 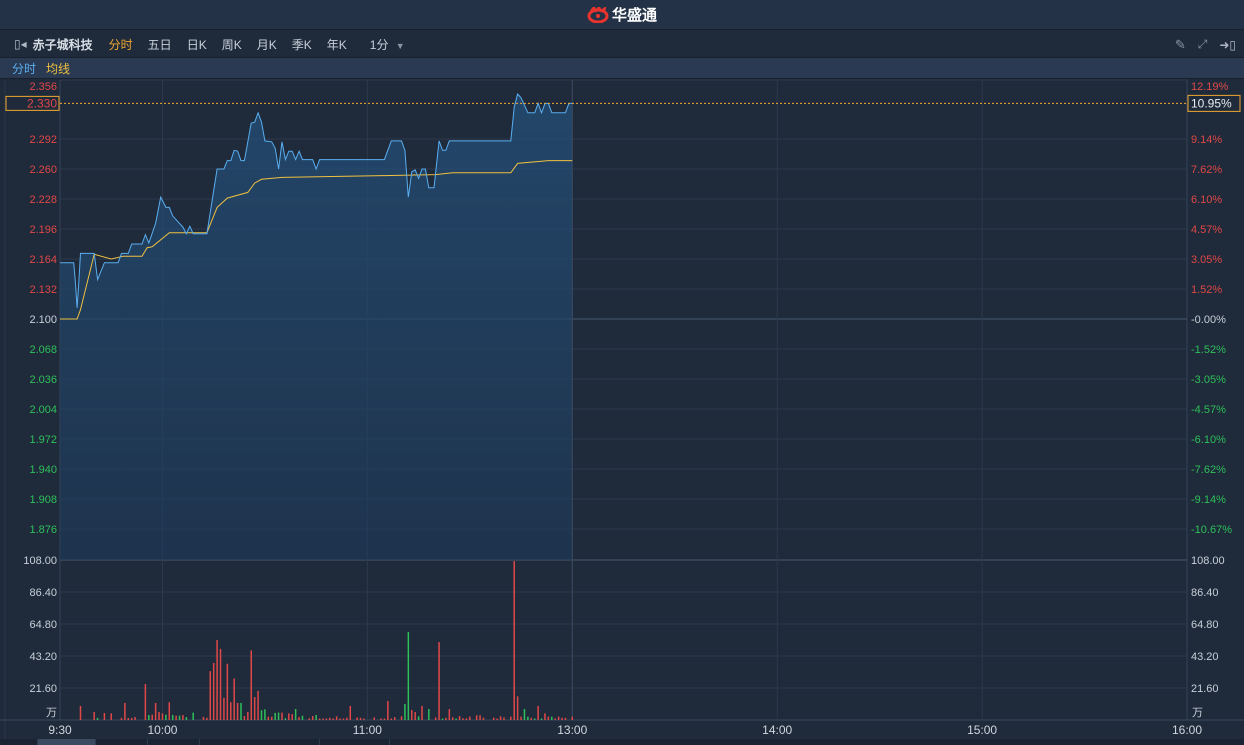 What do you see at coordinates (173, 742) in the screenshot?
I see `navigator-segment` at bounding box center [173, 742].